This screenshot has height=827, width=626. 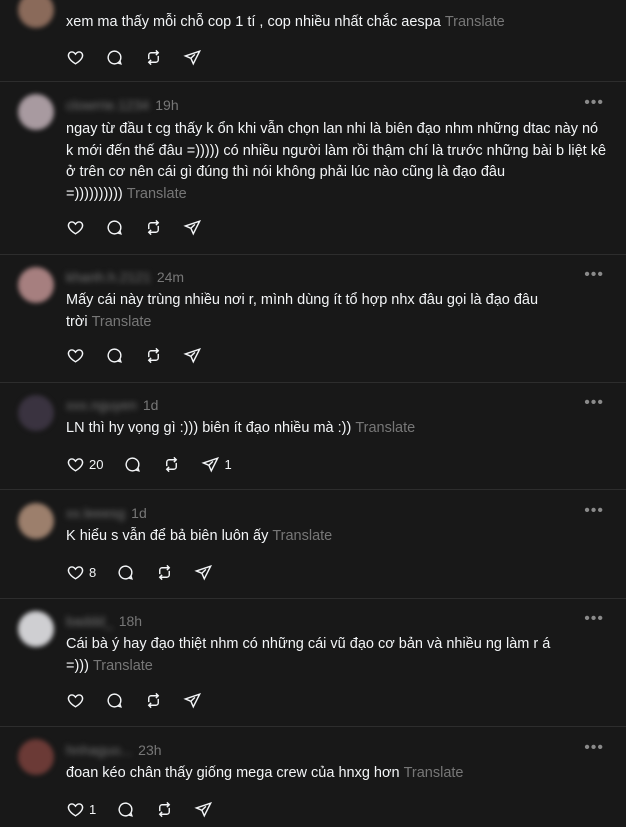 I want to click on timestamp: 1d, so click(x=139, y=513).